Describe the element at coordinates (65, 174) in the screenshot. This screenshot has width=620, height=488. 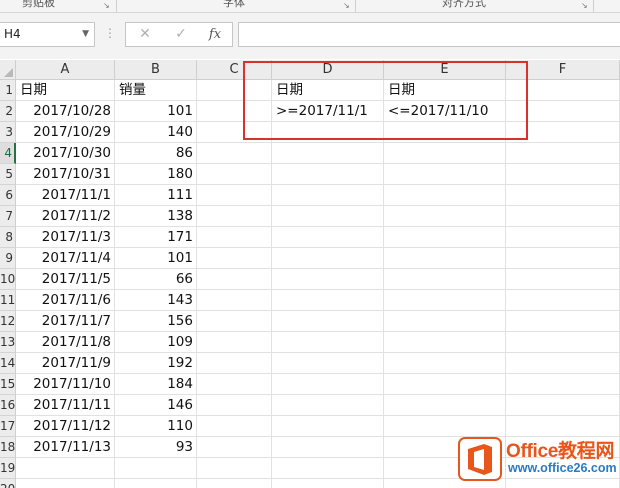
I see `cell-date: 2017/10/31` at that location.